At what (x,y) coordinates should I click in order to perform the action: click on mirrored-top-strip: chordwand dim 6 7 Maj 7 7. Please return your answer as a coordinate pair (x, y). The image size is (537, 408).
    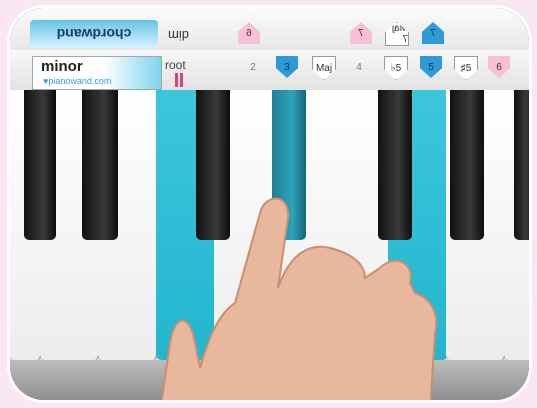
    Looking at the image, I should click on (269, 29).